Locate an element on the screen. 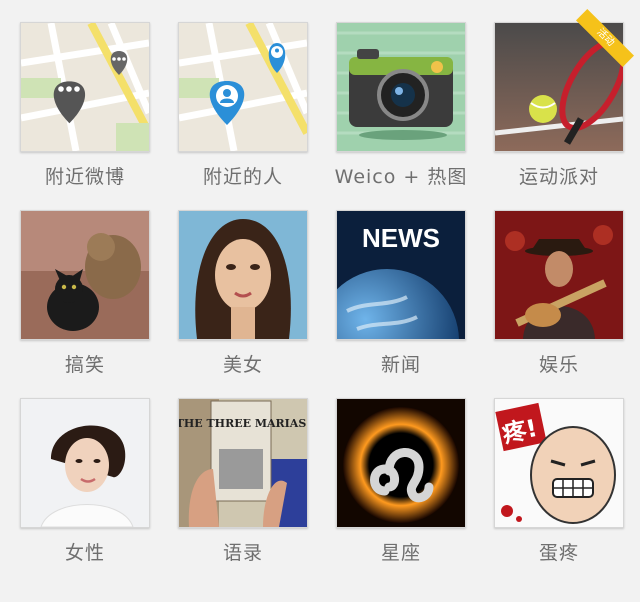  tile-entertainment: 娱乐 is located at coordinates (559, 295).